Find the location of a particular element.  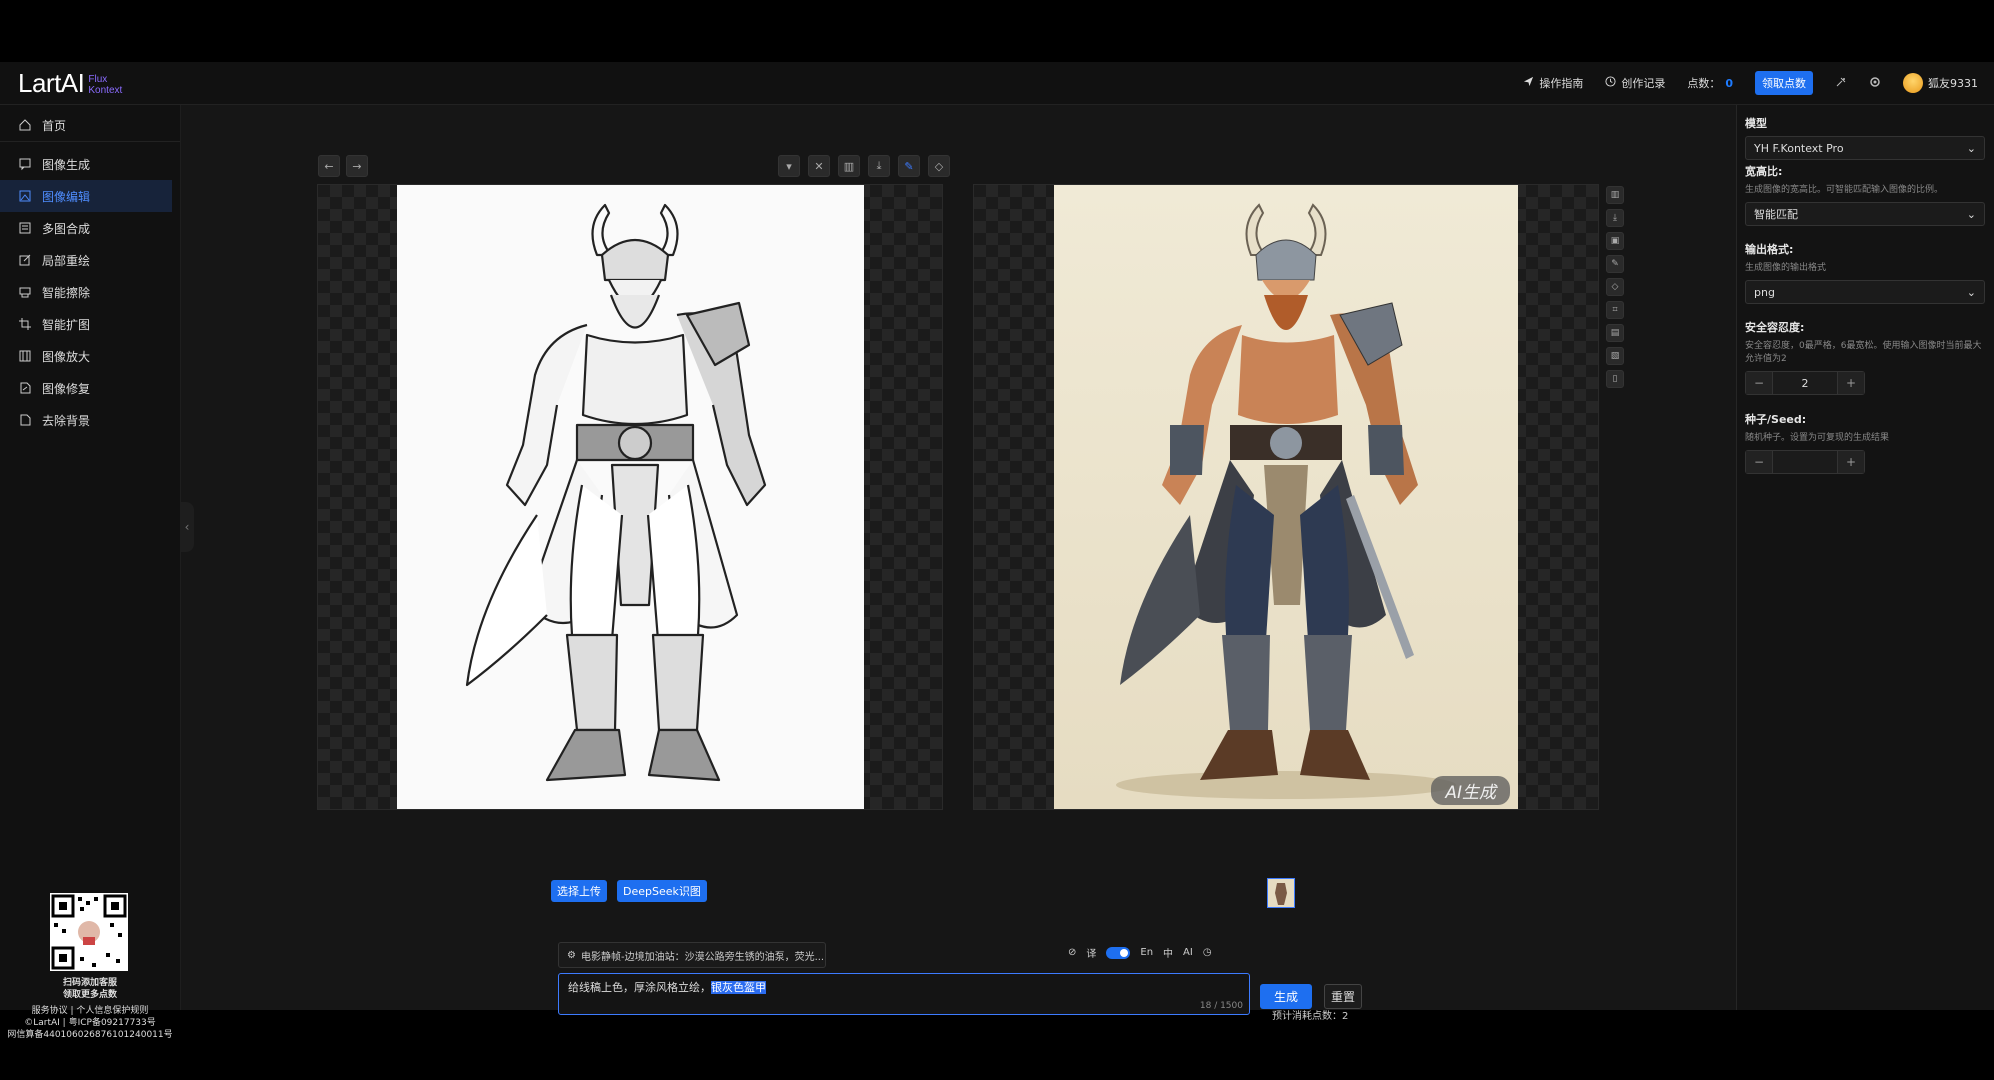

sidebar-collapse-handle: ‹ is located at coordinates (187, 527).